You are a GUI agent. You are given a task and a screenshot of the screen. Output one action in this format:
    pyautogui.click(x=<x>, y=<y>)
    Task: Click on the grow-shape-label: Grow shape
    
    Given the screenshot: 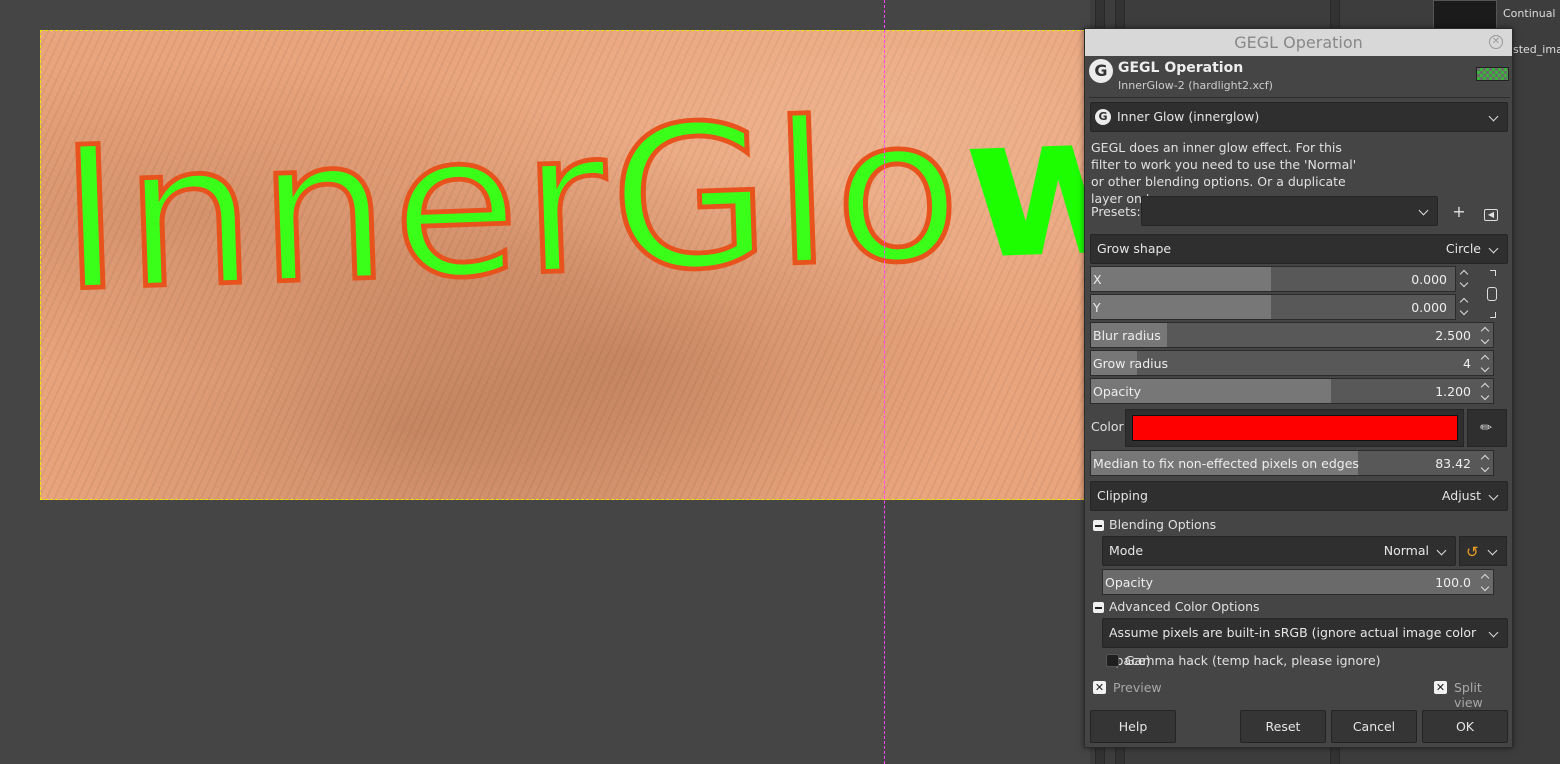 What is the action you would take?
    pyautogui.click(x=1134, y=248)
    